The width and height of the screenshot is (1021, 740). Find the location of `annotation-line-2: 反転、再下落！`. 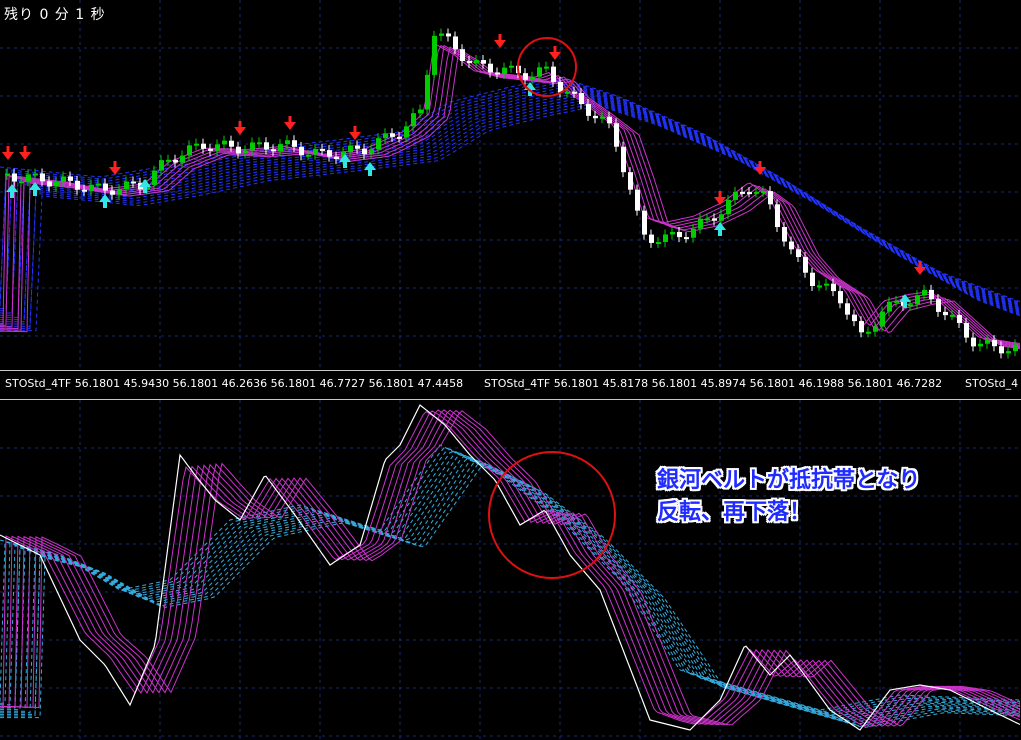

annotation-line-2: 反転、再下落！ is located at coordinates (734, 512).